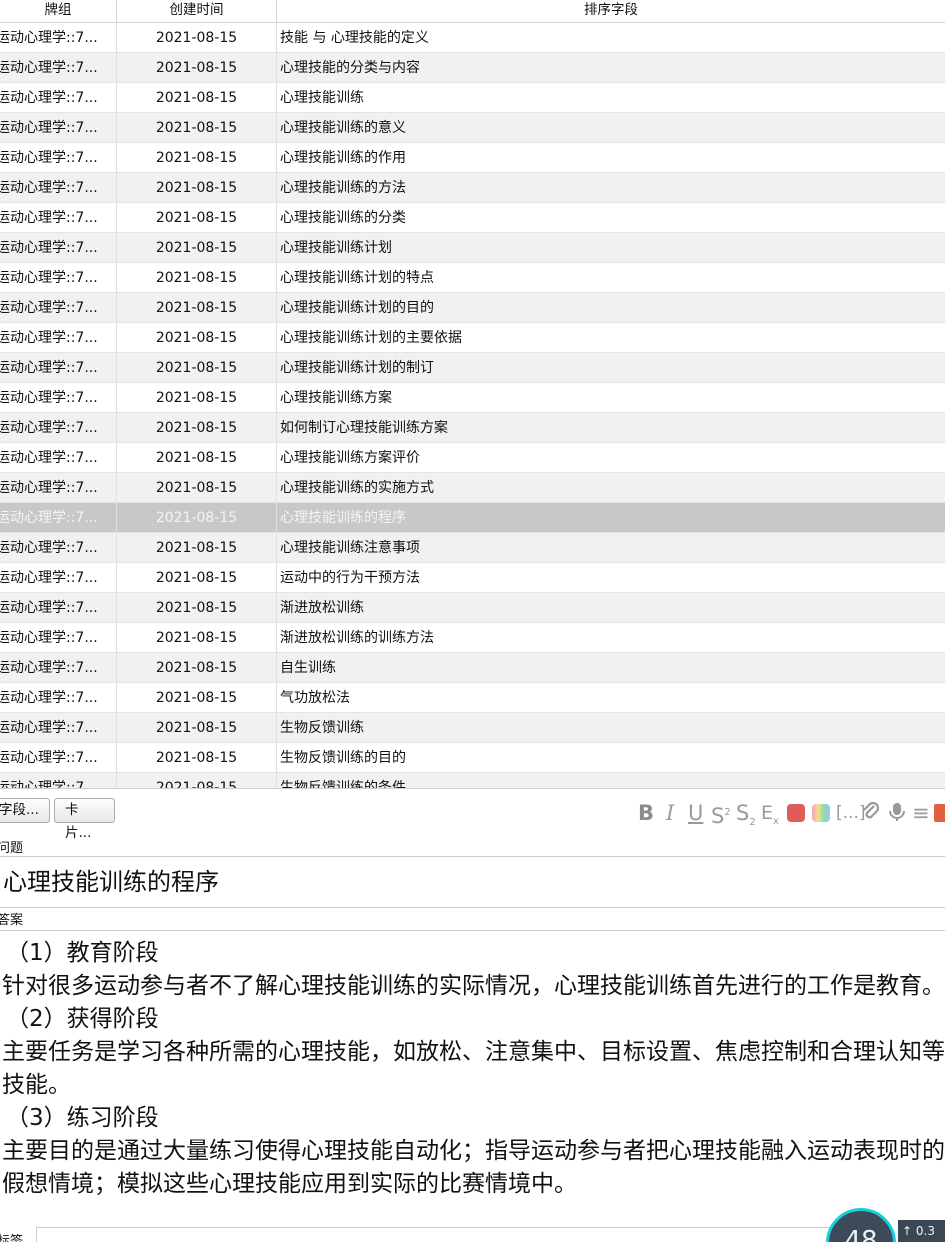  I want to click on cell-sort-field: 运动中的行为干预方法, so click(350, 578).